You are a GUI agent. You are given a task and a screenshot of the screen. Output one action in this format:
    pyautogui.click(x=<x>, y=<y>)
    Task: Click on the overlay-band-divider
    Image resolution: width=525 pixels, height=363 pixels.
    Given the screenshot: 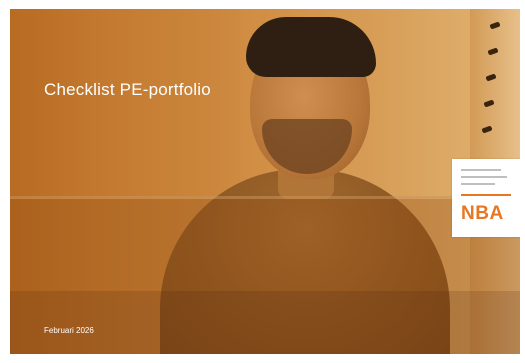 What is the action you would take?
    pyautogui.click(x=265, y=197)
    